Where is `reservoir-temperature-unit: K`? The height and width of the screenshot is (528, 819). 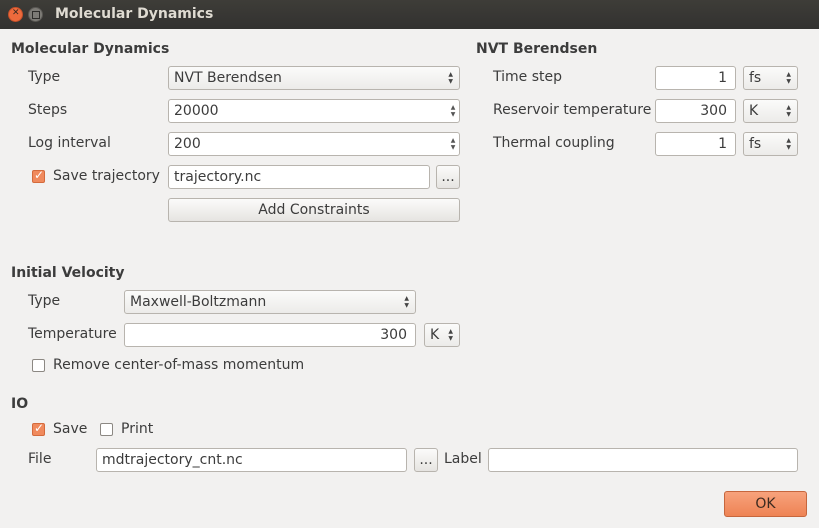
reservoir-temperature-unit: K is located at coordinates (754, 111).